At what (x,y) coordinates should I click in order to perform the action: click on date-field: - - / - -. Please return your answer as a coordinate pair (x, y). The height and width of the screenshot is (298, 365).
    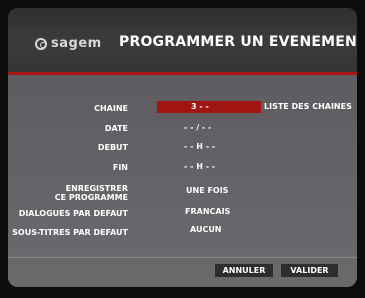
    Looking at the image, I should click on (197, 128).